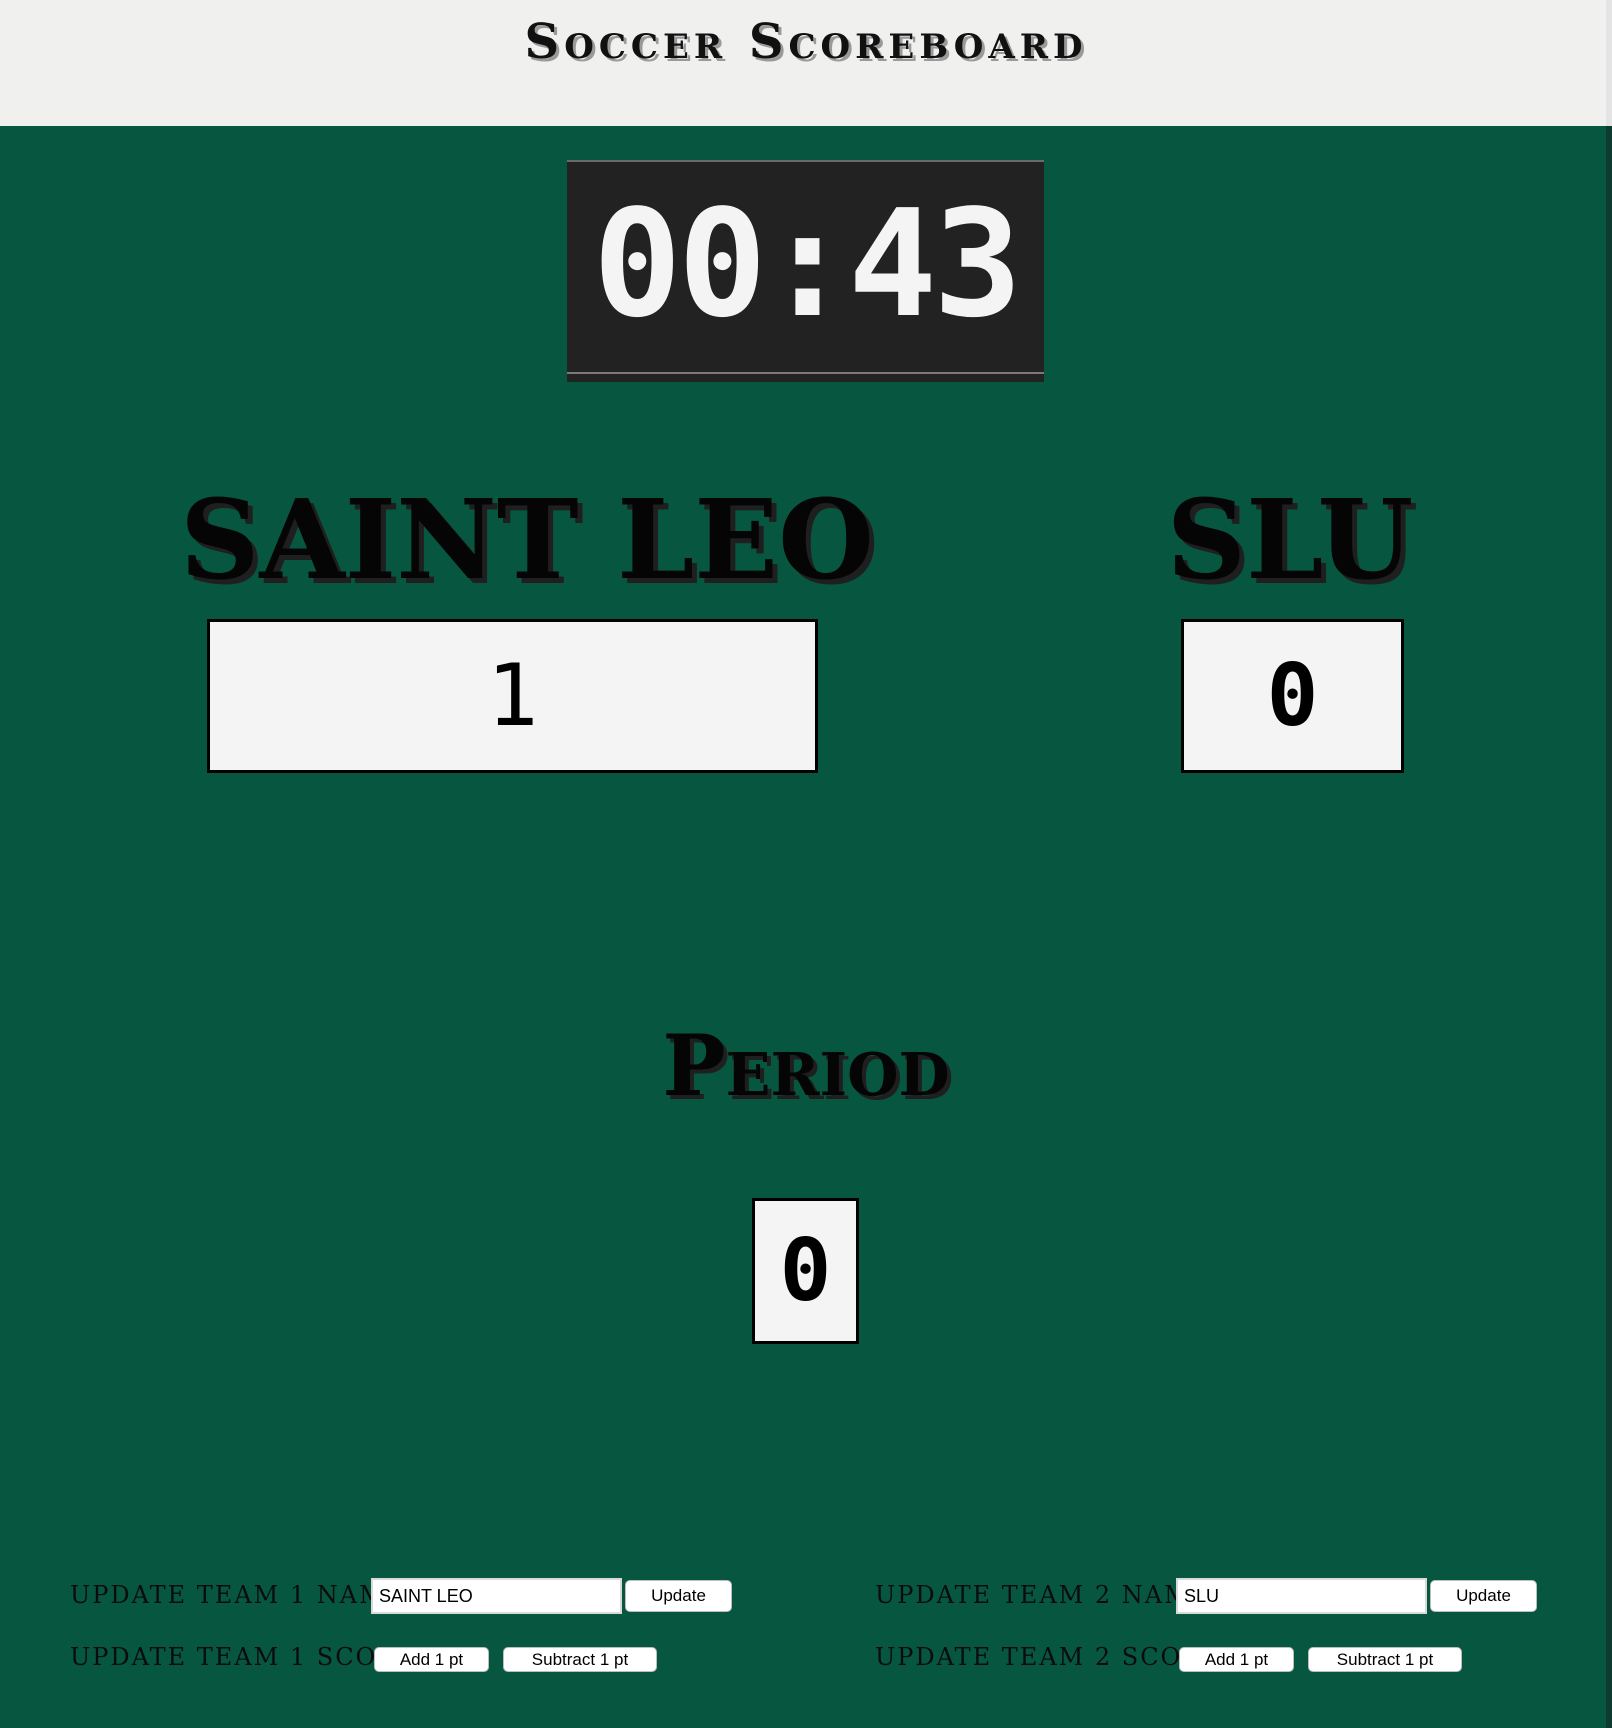  What do you see at coordinates (496, 1596) in the screenshot?
I see `team1-name-input` at bounding box center [496, 1596].